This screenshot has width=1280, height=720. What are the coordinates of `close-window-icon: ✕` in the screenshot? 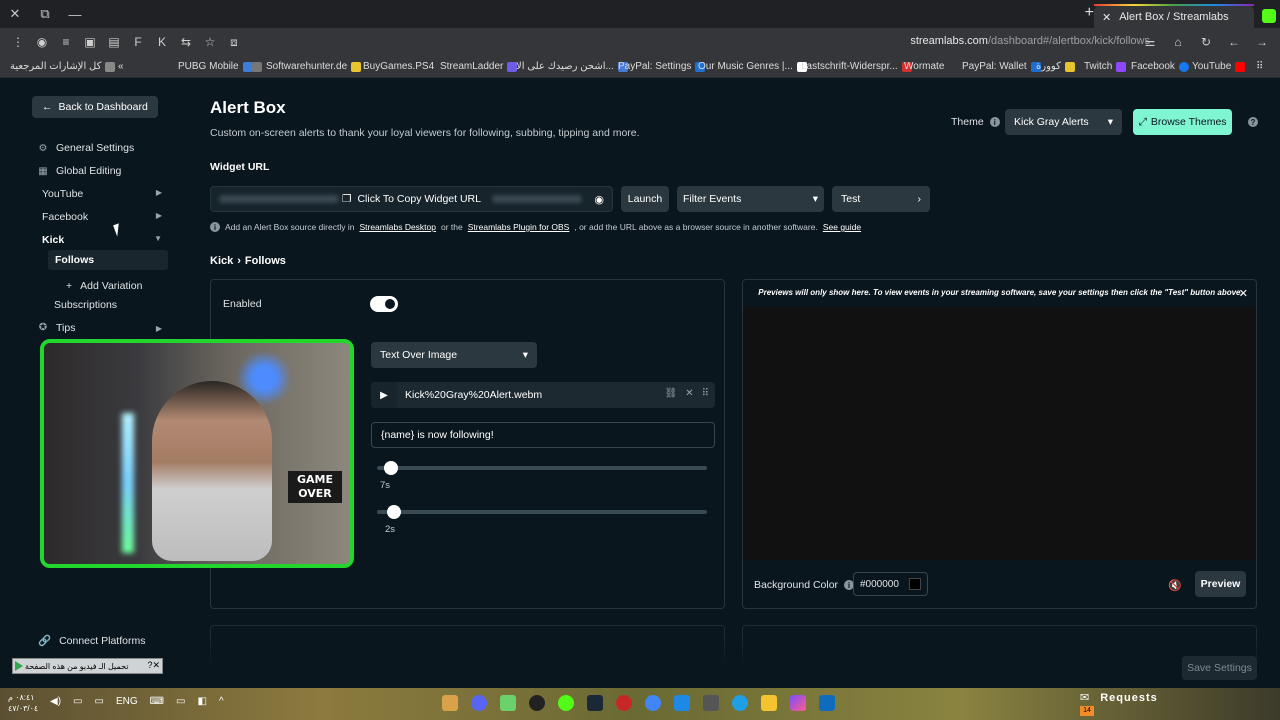 It's located at (15, 14).